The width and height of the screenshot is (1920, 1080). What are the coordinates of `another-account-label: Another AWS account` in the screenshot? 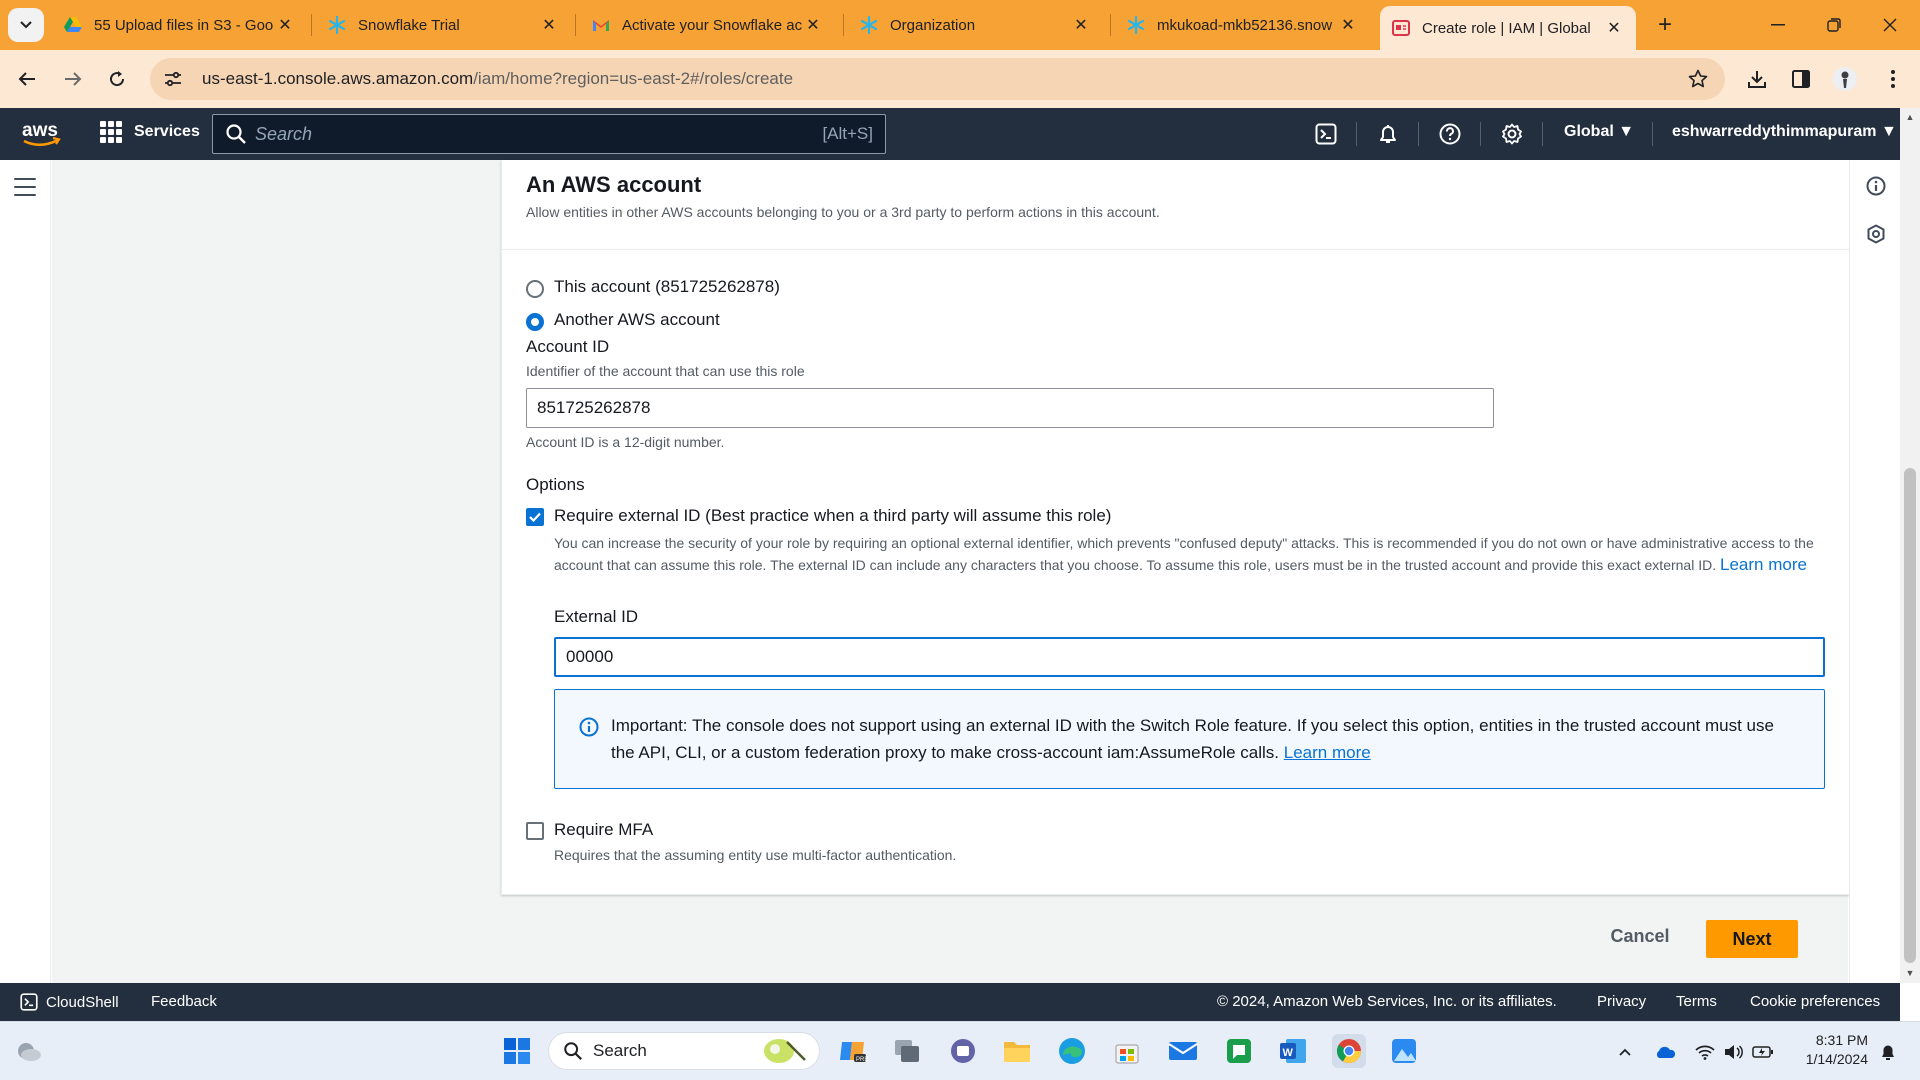 It's located at (637, 320).